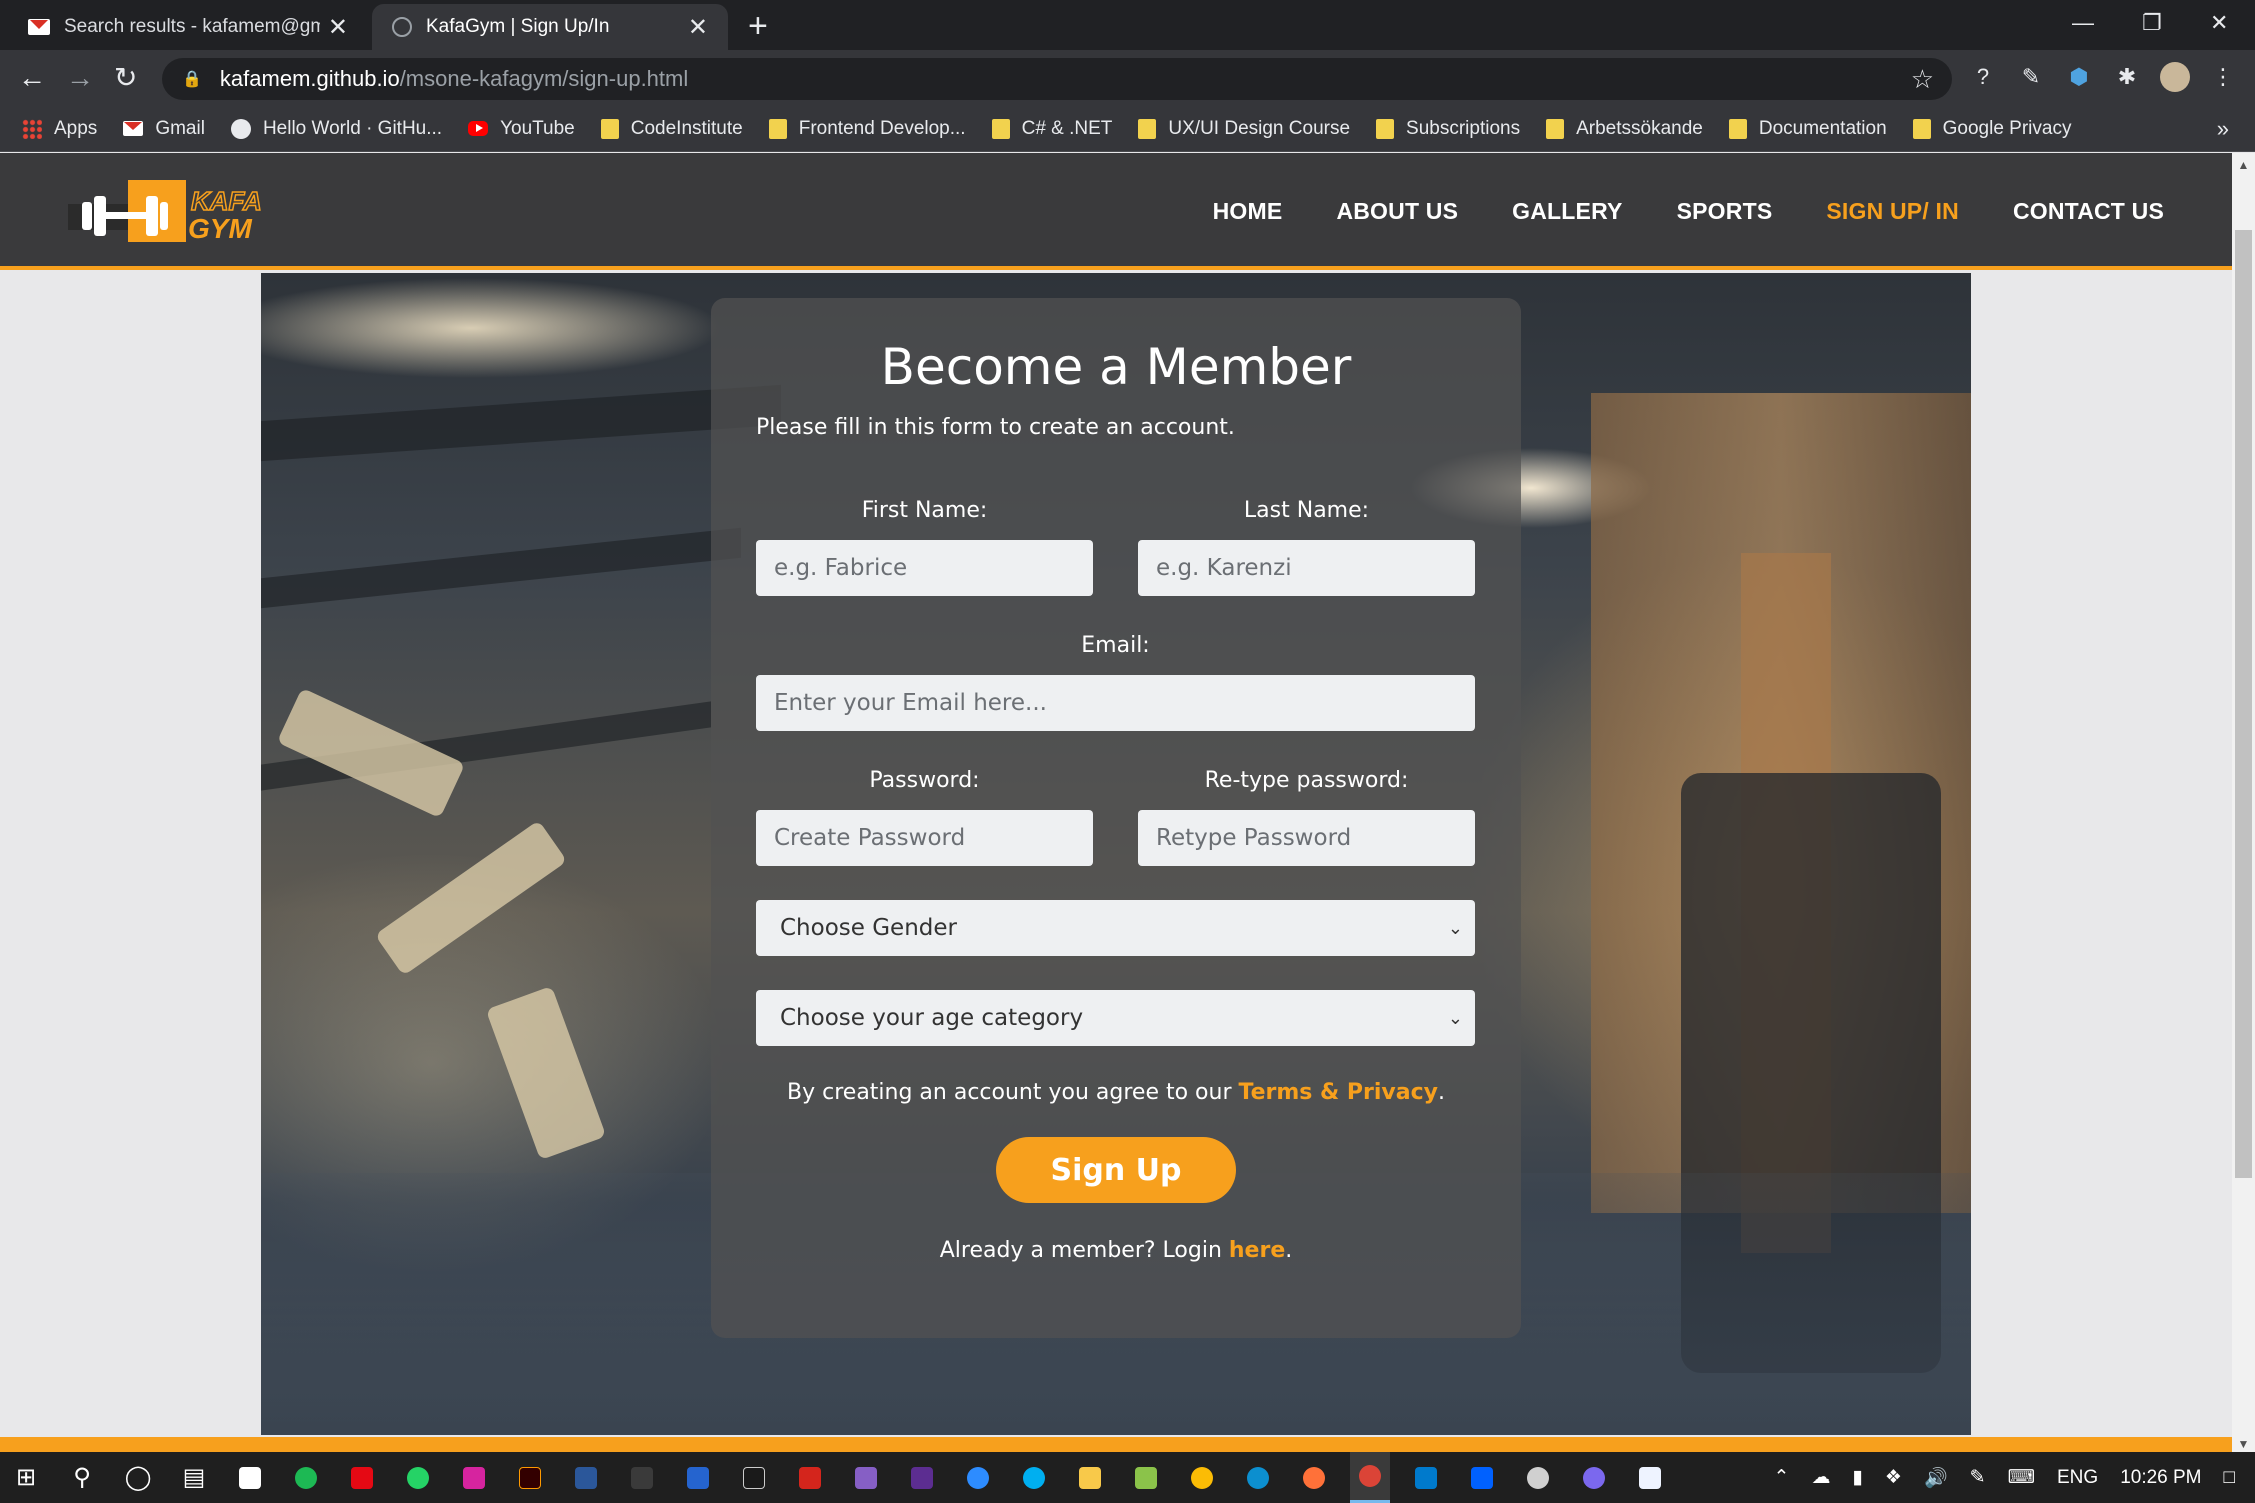 This screenshot has width=2255, height=1503. What do you see at coordinates (1991, 129) in the screenshot?
I see `bookmark-google-privacy: Google Privacy` at bounding box center [1991, 129].